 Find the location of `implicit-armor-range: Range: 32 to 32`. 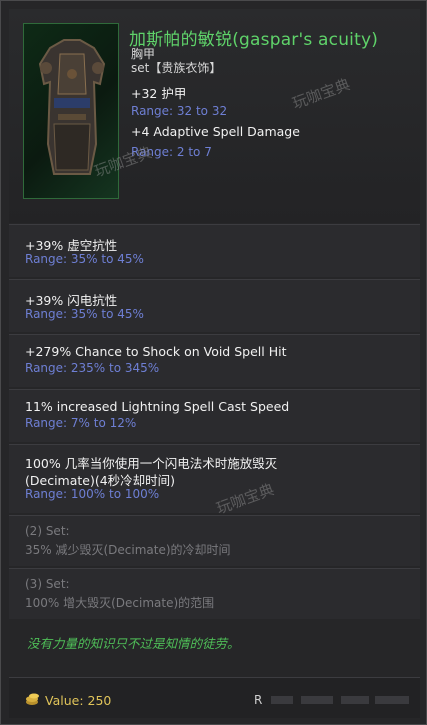

implicit-armor-range: Range: 32 to 32 is located at coordinates (179, 111).